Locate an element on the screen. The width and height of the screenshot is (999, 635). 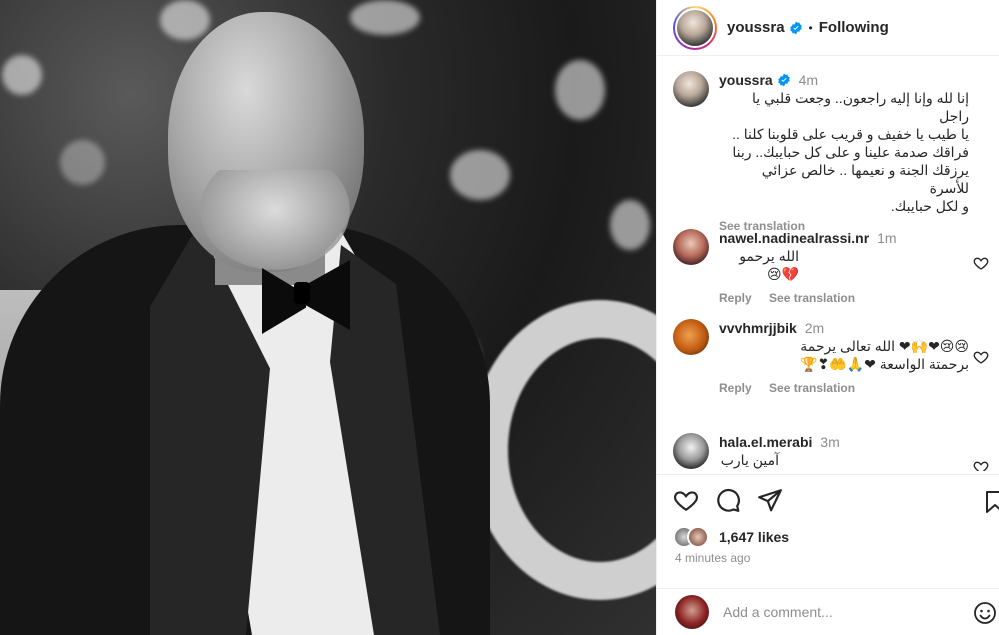
following-button: Following is located at coordinates (854, 27).